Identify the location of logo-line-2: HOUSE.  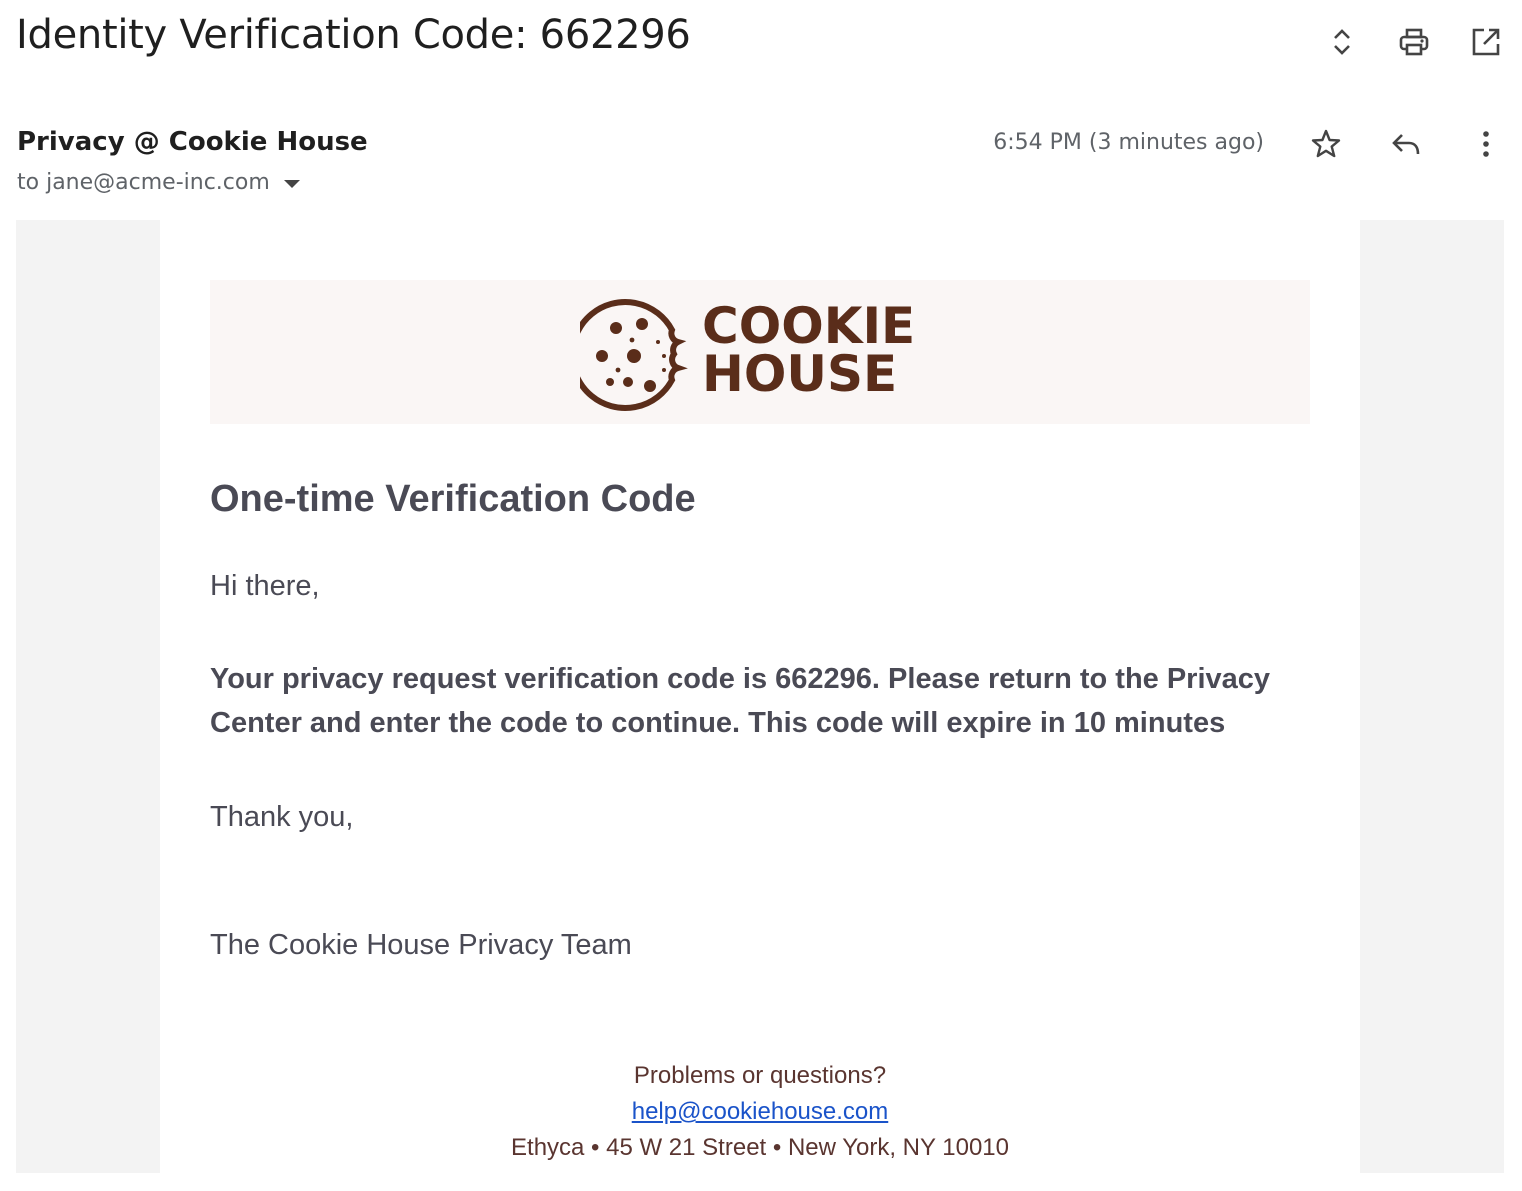
(800, 374).